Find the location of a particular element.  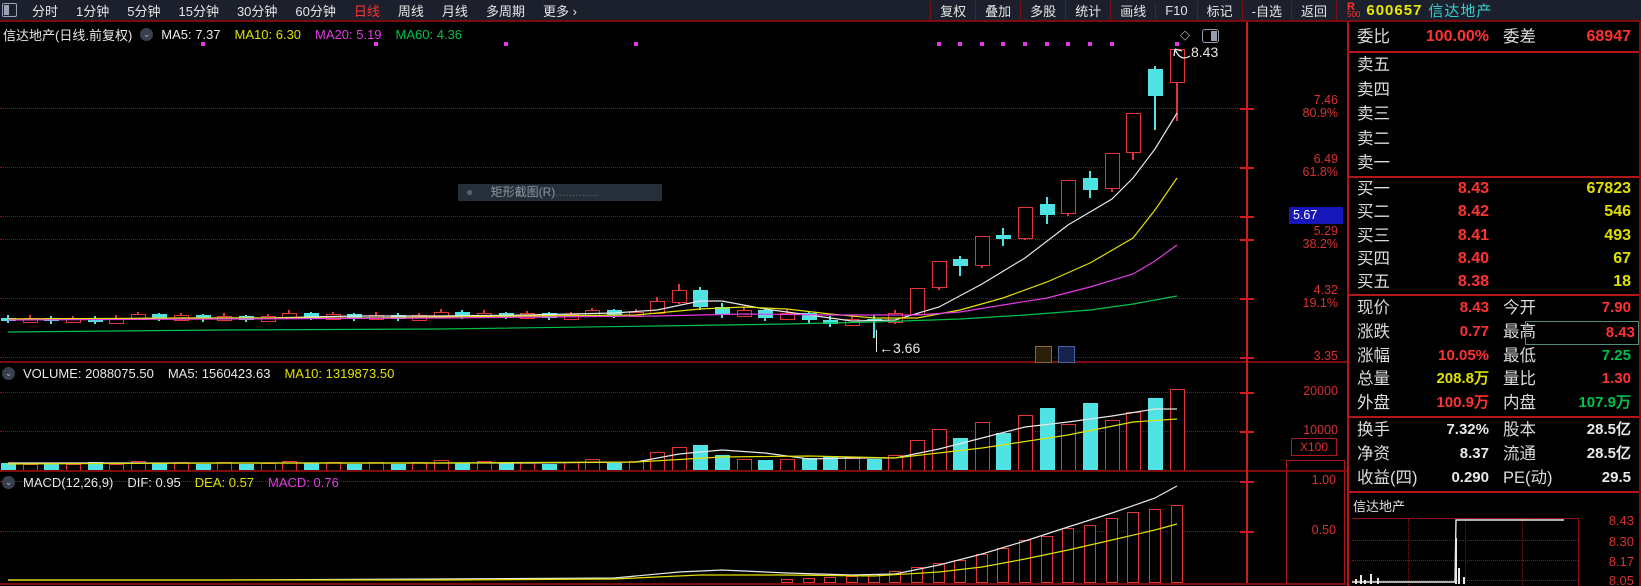

buy-row: 买三 8.41 493 is located at coordinates (1494, 236).